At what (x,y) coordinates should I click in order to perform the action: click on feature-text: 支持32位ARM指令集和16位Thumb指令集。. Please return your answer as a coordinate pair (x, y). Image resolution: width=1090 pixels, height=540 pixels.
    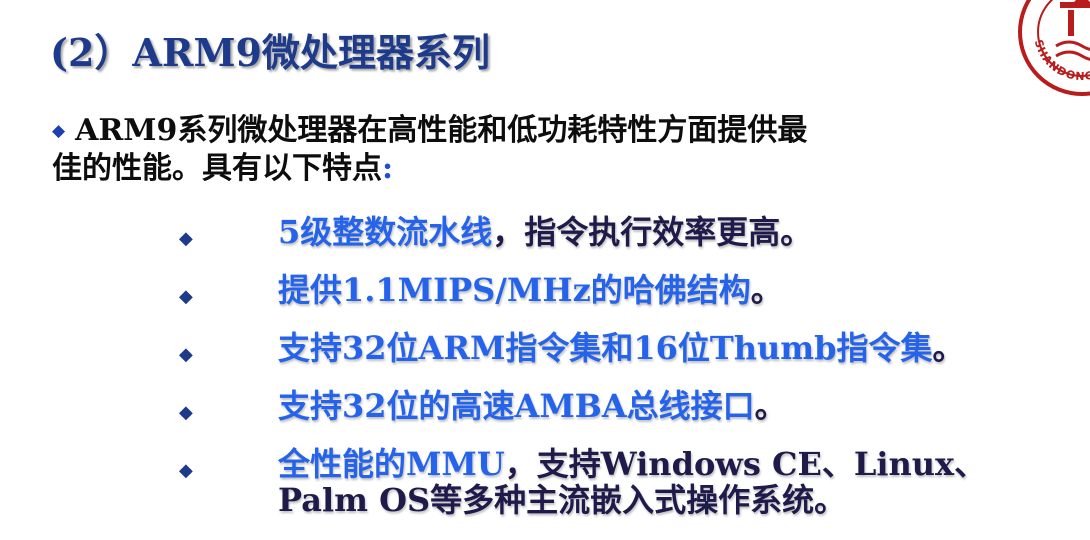
    Looking at the image, I should click on (678, 348).